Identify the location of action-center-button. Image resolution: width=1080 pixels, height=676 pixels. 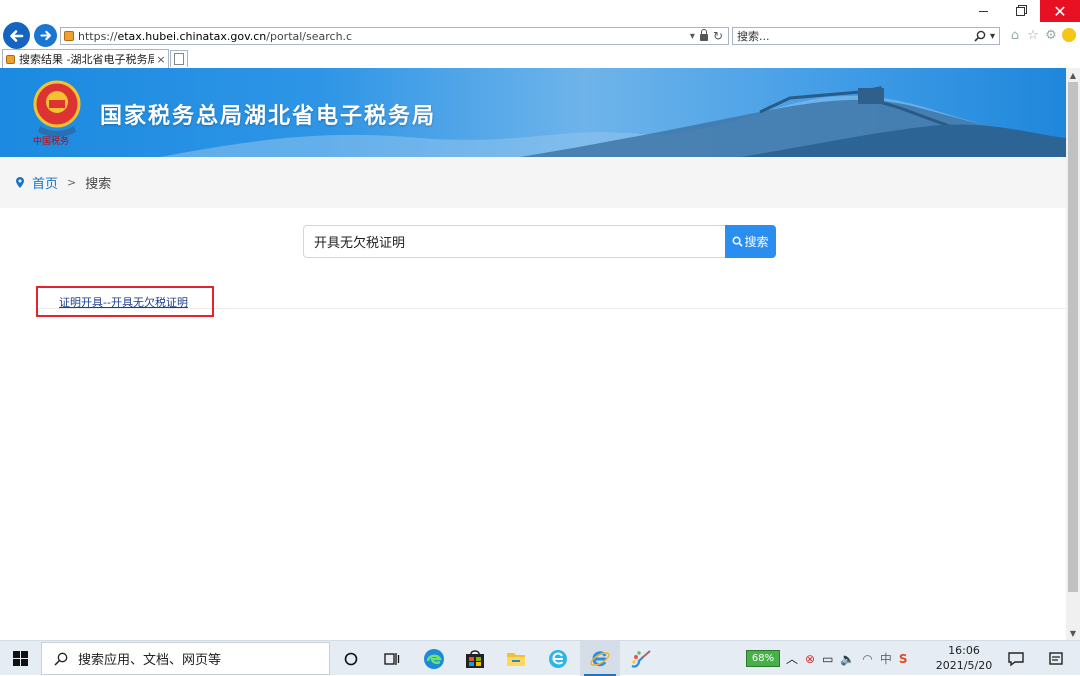
(1056, 658).